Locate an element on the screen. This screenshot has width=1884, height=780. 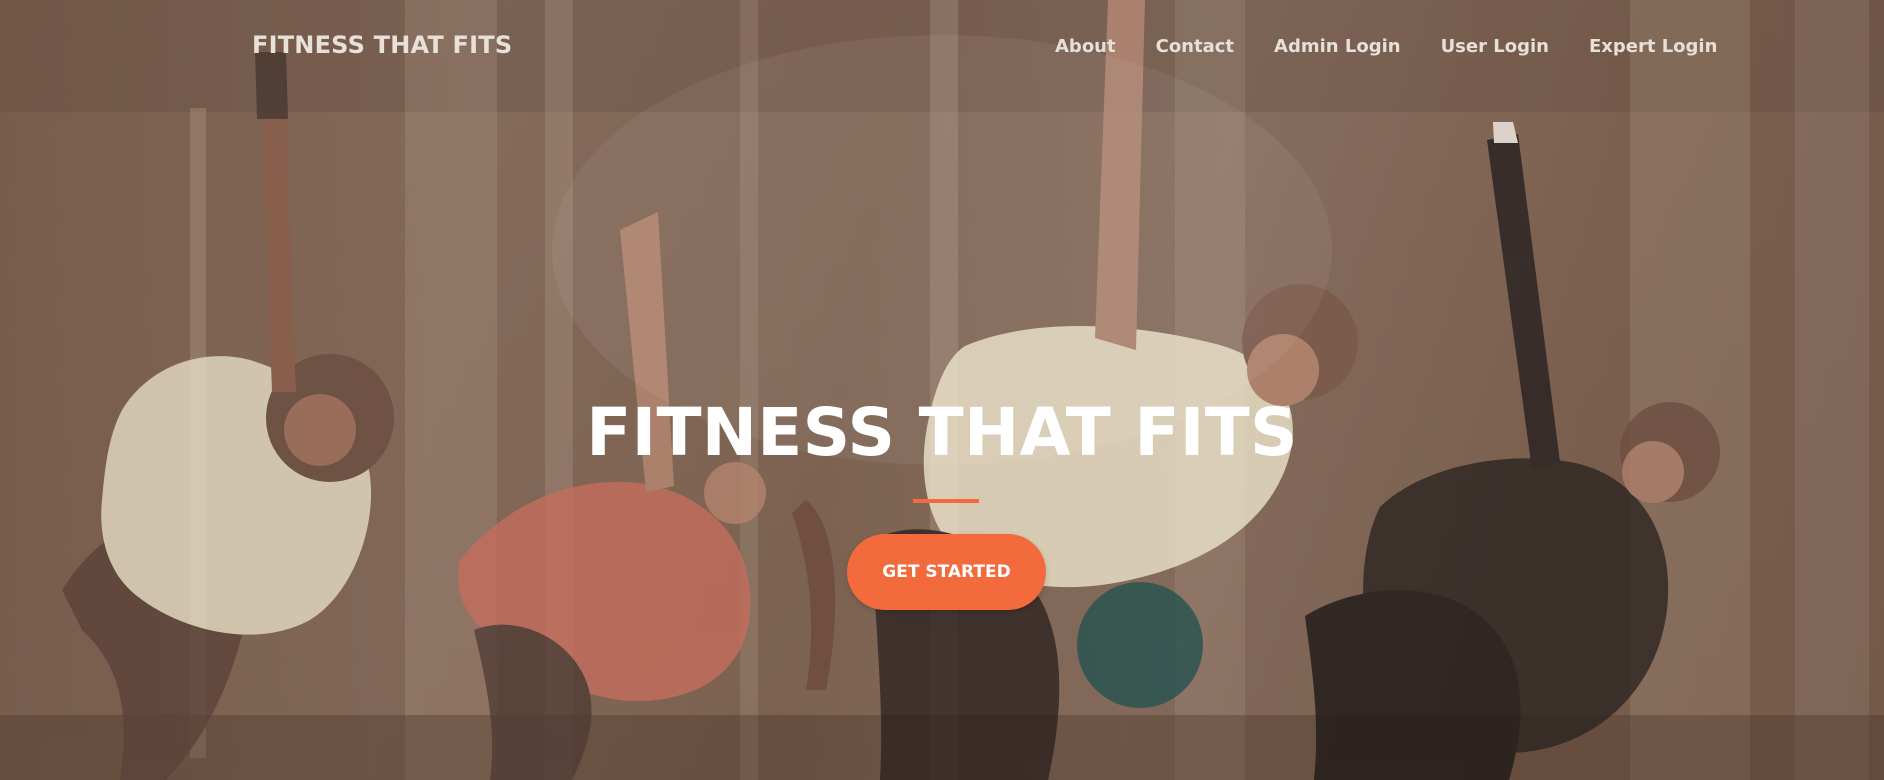
hero-title: FITNESS THAT FITS is located at coordinates (942, 432).